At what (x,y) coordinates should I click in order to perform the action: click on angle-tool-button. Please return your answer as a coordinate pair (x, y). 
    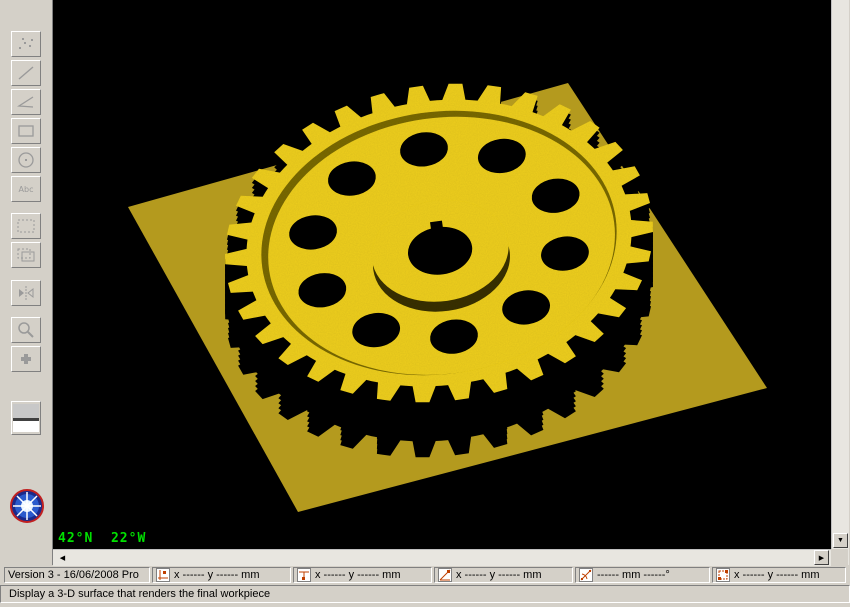
    Looking at the image, I should click on (26, 102).